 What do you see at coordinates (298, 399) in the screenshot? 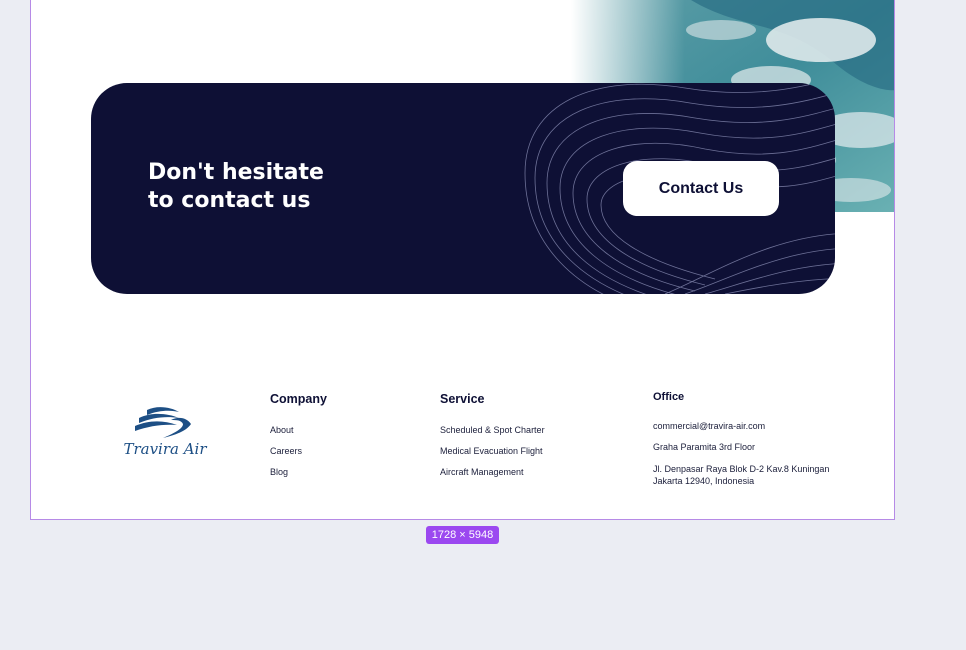
I see `footer-company-title: Company` at bounding box center [298, 399].